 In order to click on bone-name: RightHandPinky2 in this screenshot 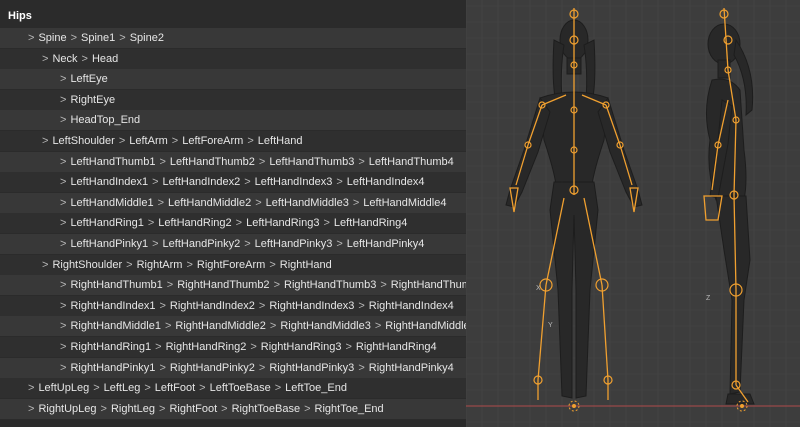, I will do `click(212, 368)`.